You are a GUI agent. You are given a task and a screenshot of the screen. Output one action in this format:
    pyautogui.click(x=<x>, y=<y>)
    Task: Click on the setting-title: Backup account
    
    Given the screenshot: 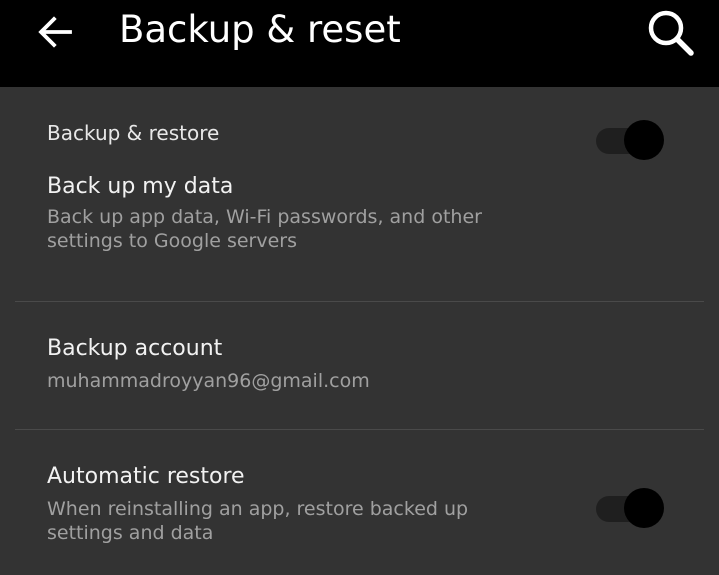 What is the action you would take?
    pyautogui.click(x=135, y=348)
    